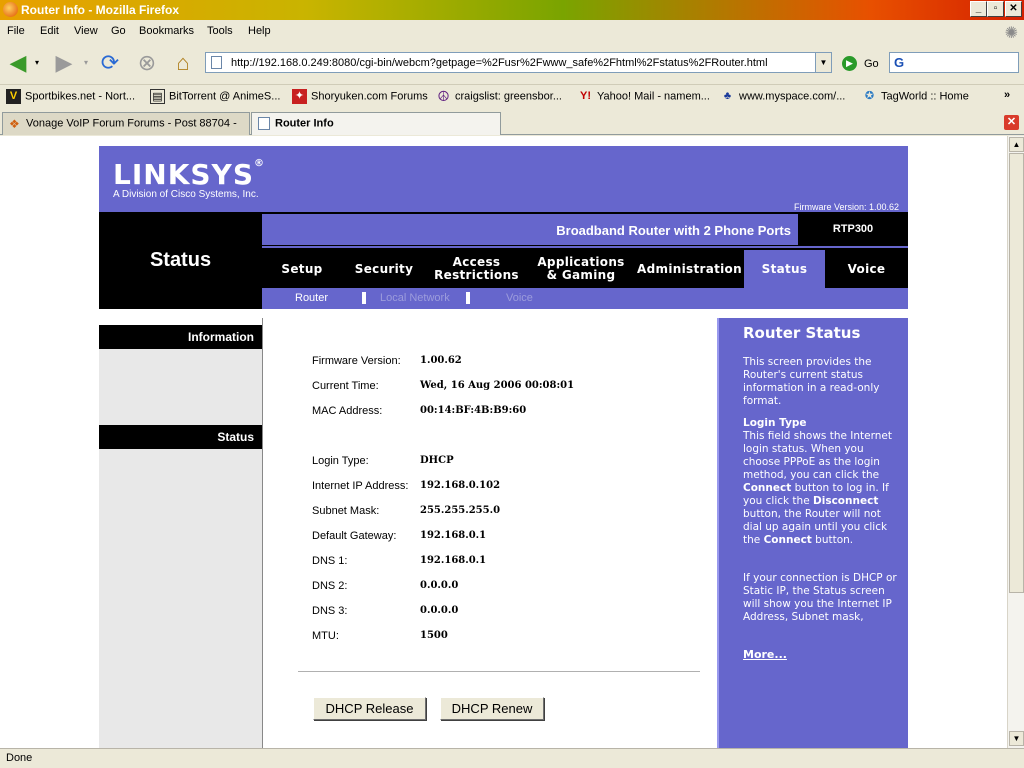 The image size is (1024, 768). Describe the element at coordinates (180, 260) in the screenshot. I see `page-title: Status` at that location.